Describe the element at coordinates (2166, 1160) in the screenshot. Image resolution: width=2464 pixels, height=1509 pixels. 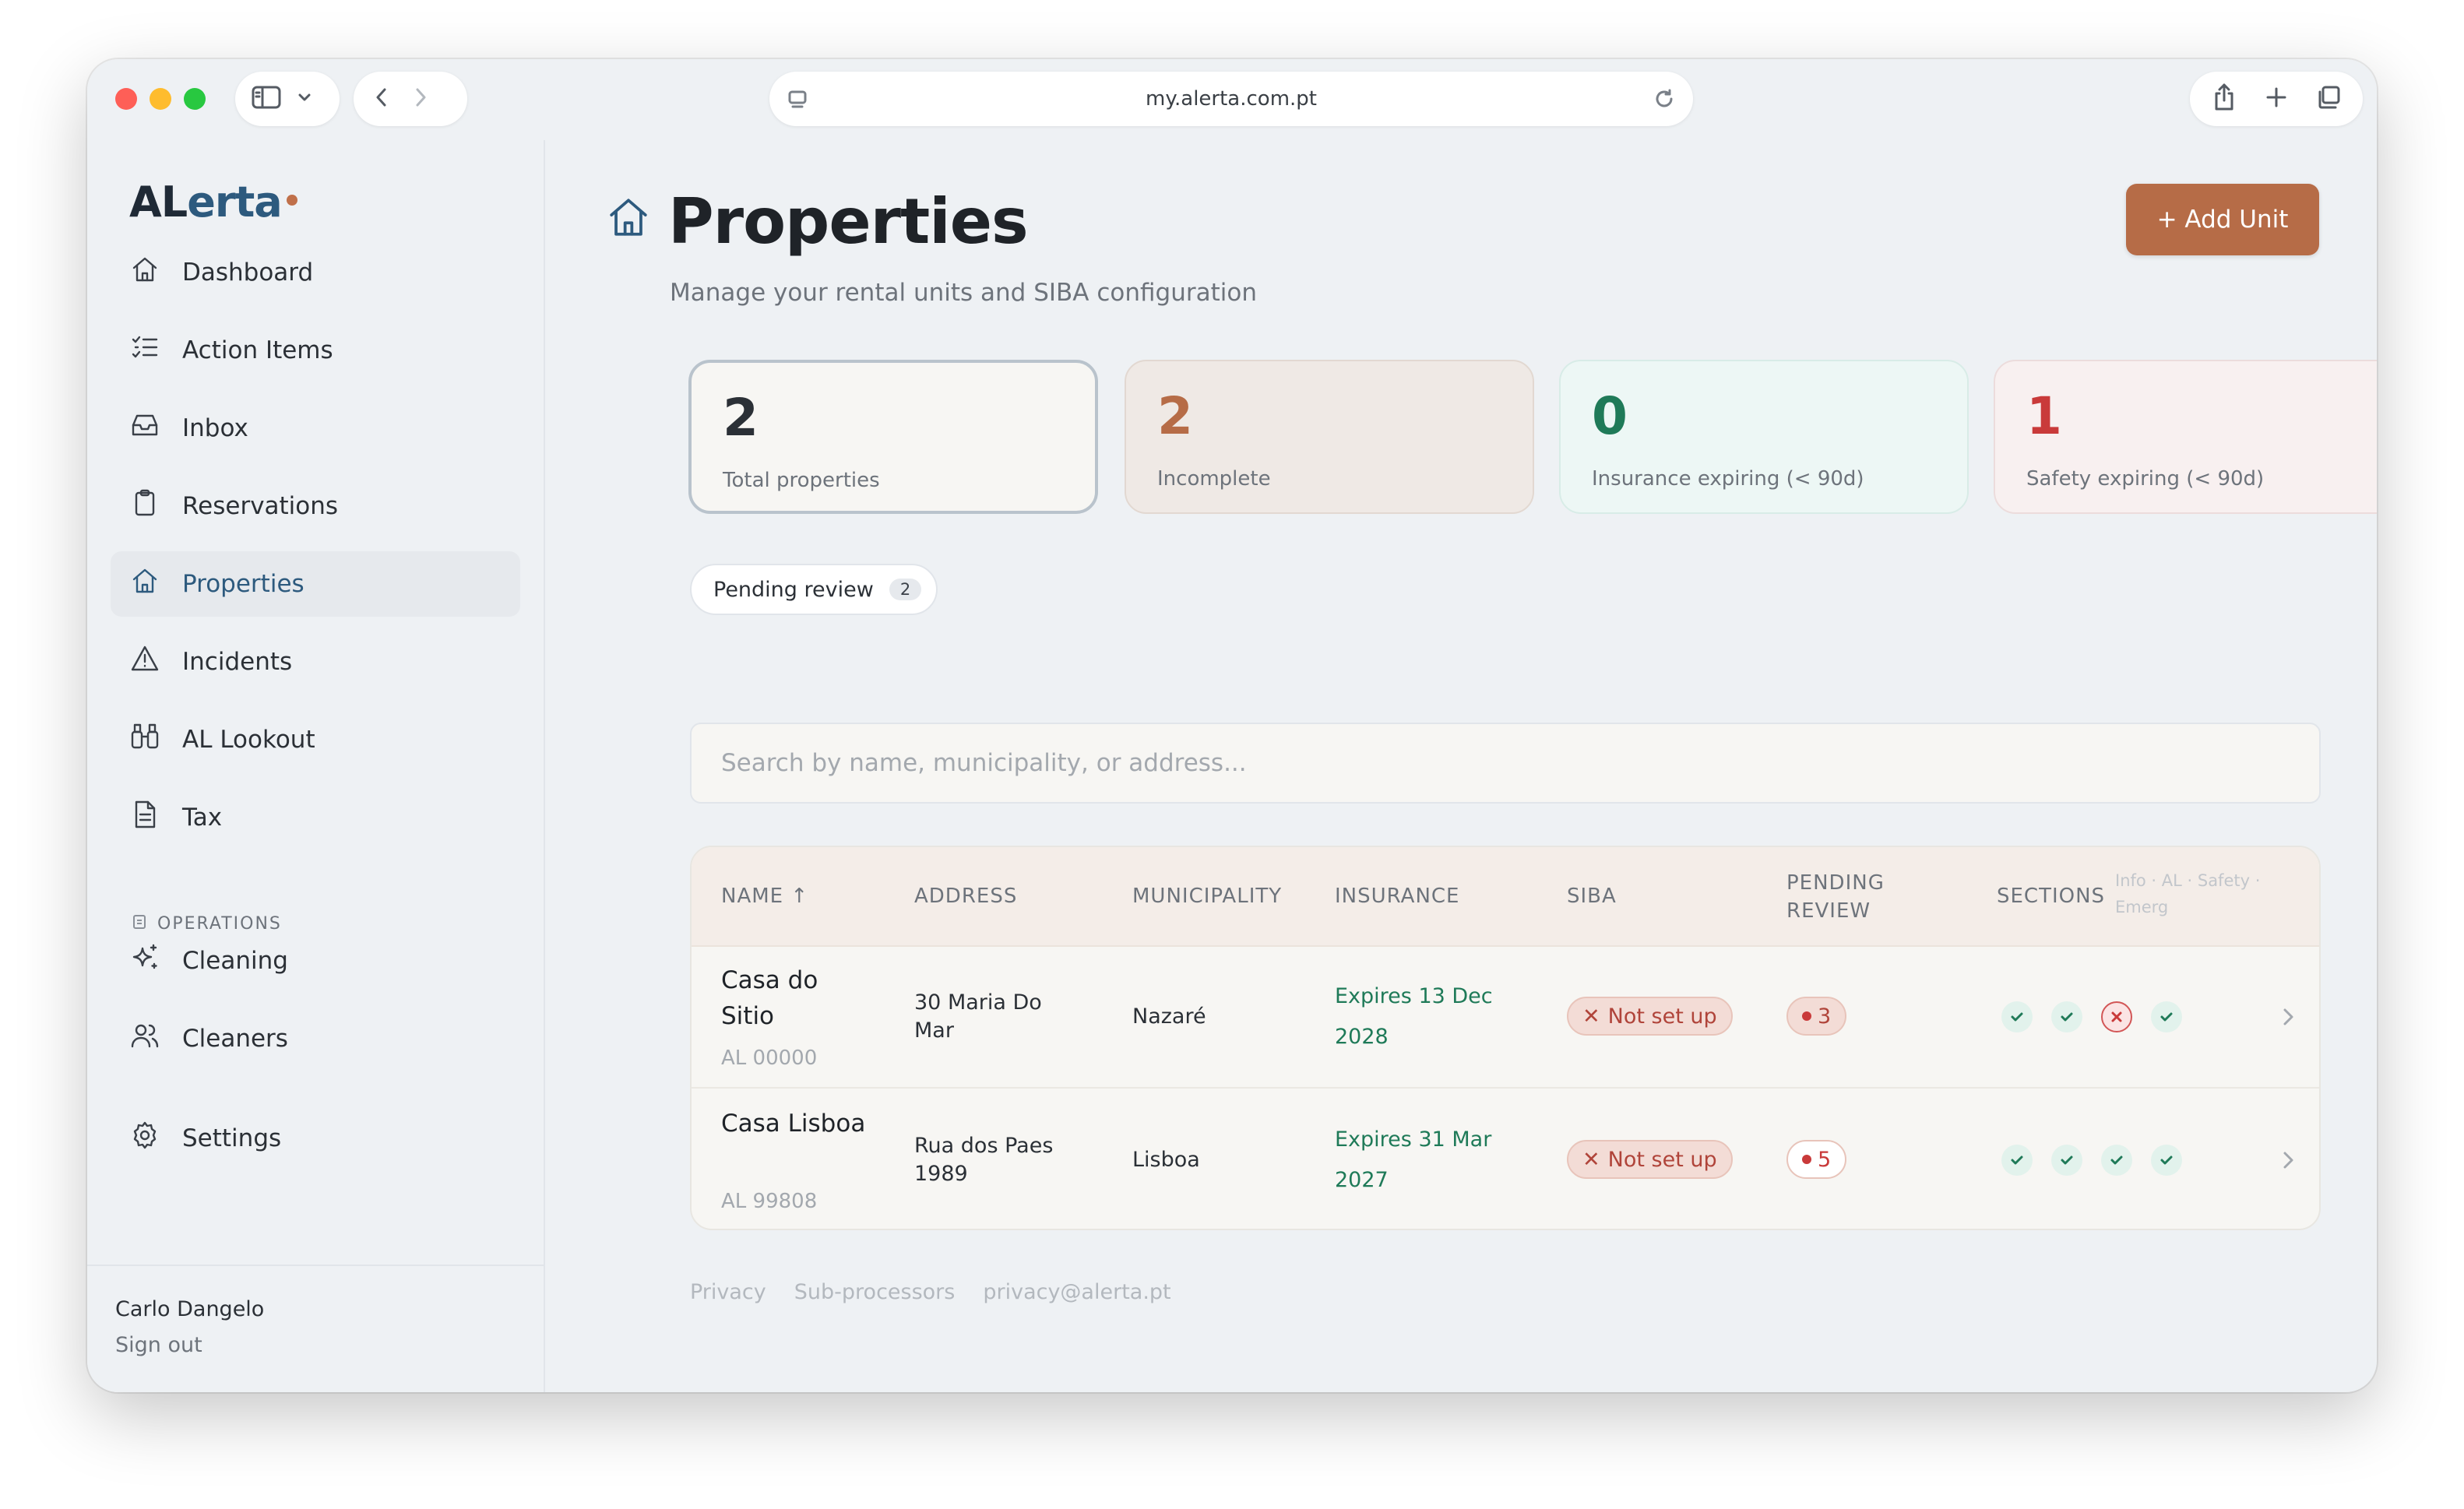
I see `section-emerg-check-icon` at that location.